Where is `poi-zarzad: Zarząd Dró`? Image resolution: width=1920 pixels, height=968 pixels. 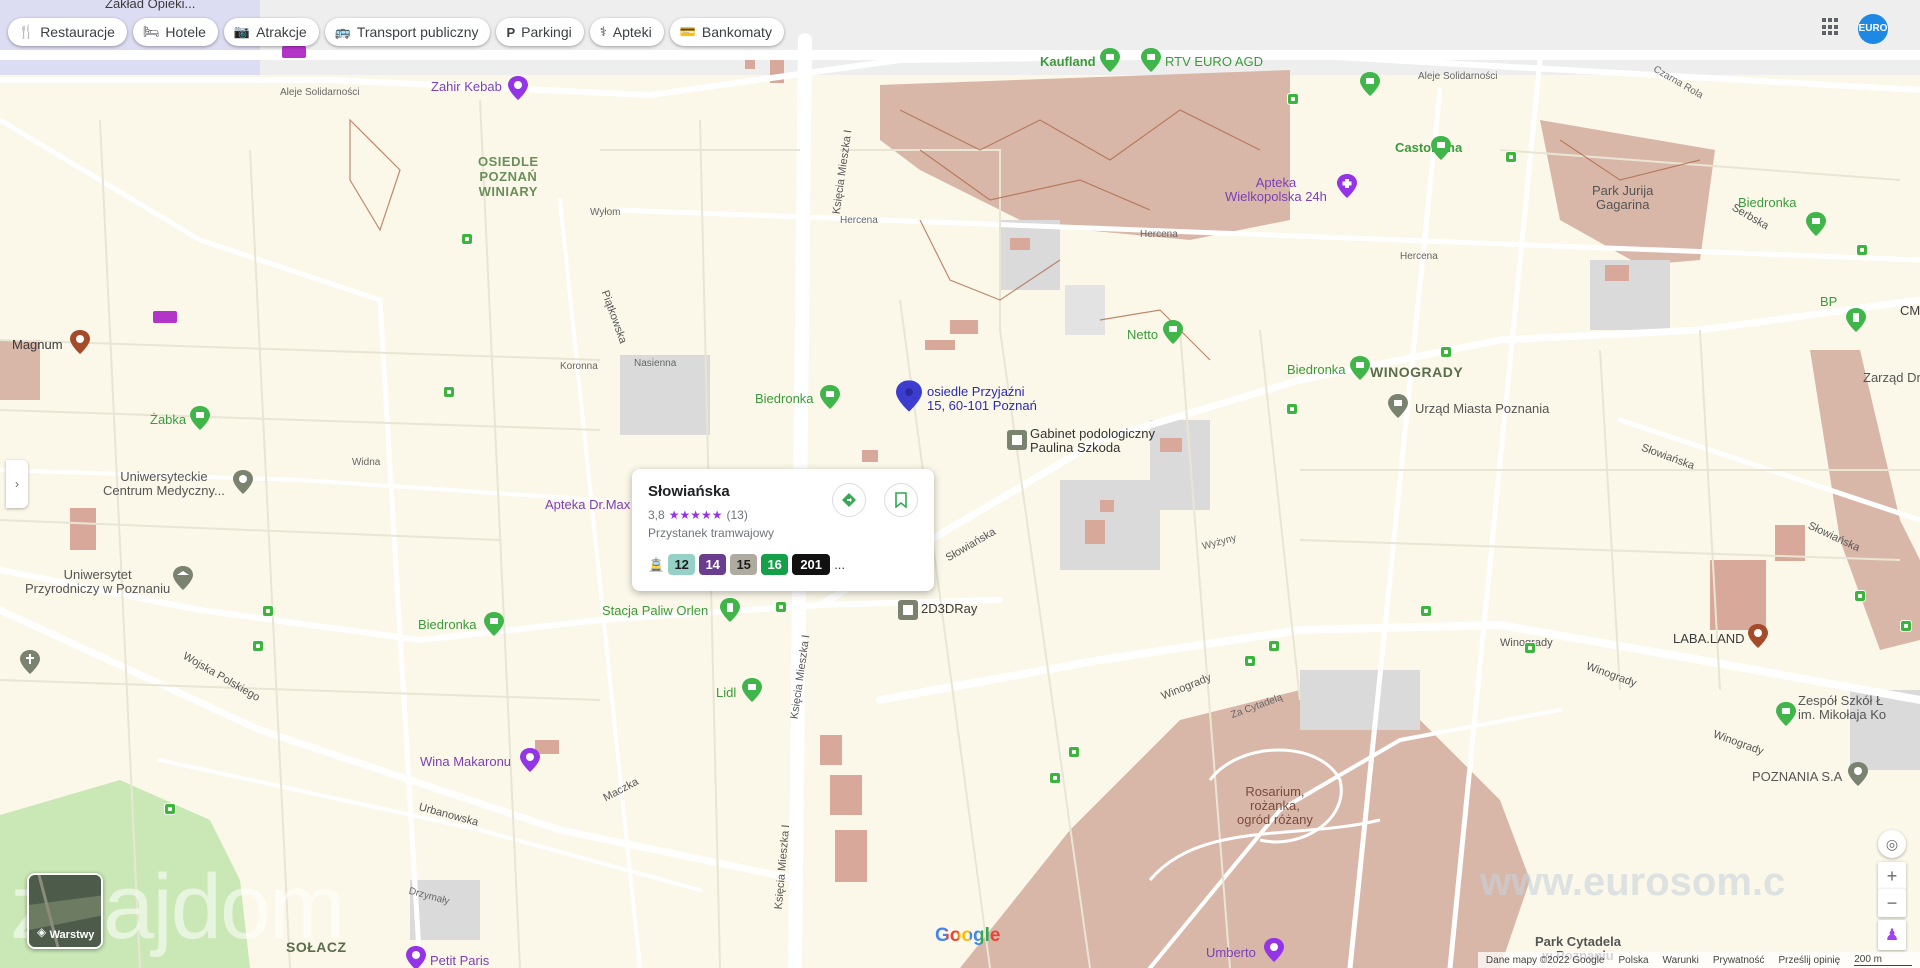 poi-zarzad: Zarząd Dró is located at coordinates (1891, 378).